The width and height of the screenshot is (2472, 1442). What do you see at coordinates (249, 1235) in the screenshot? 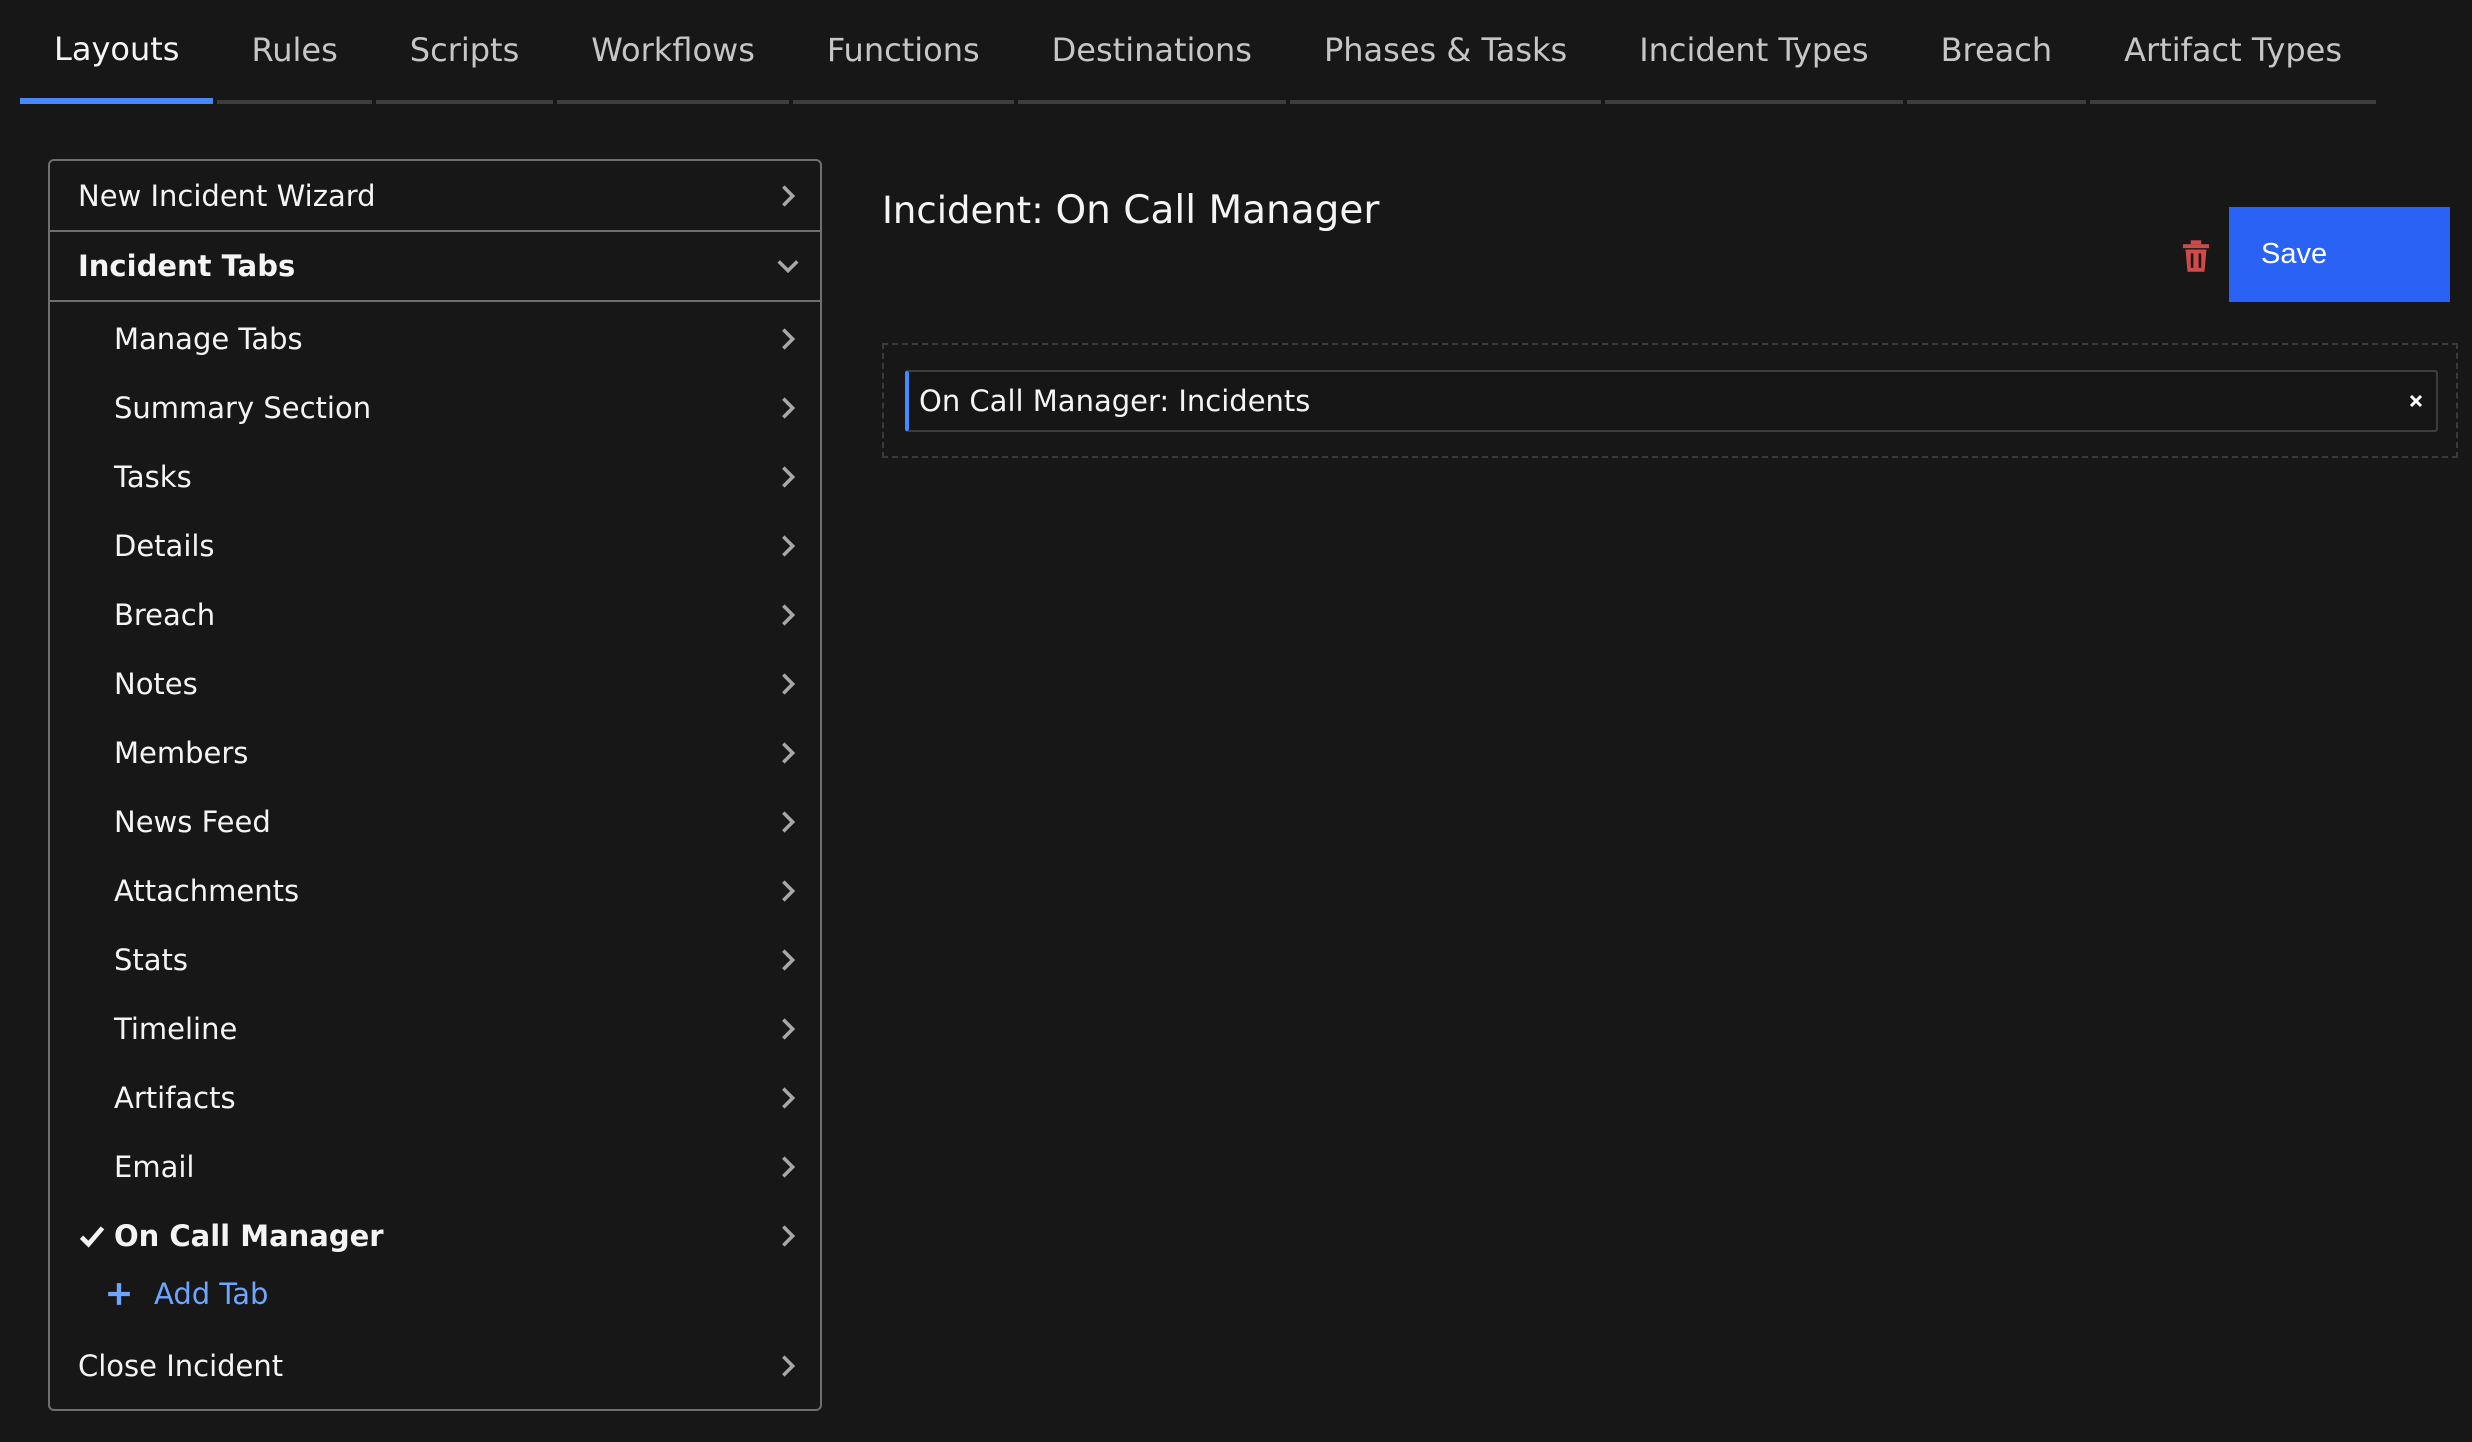
I see `sidebar-item-label: On Call Manager` at bounding box center [249, 1235].